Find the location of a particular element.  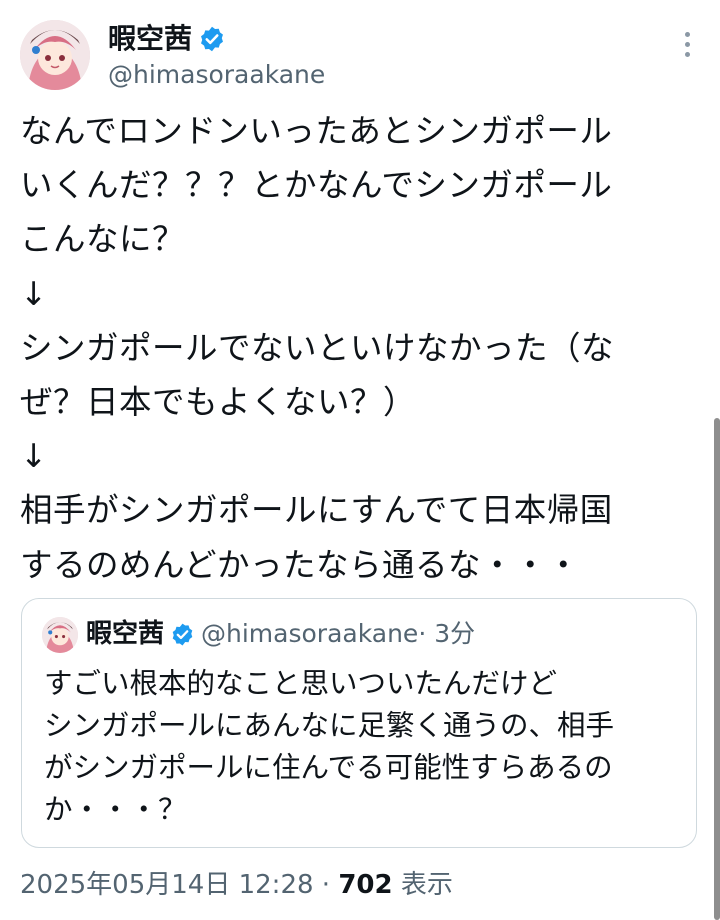

quoted-author-display-name: 暇空茜 is located at coordinates (125, 634).